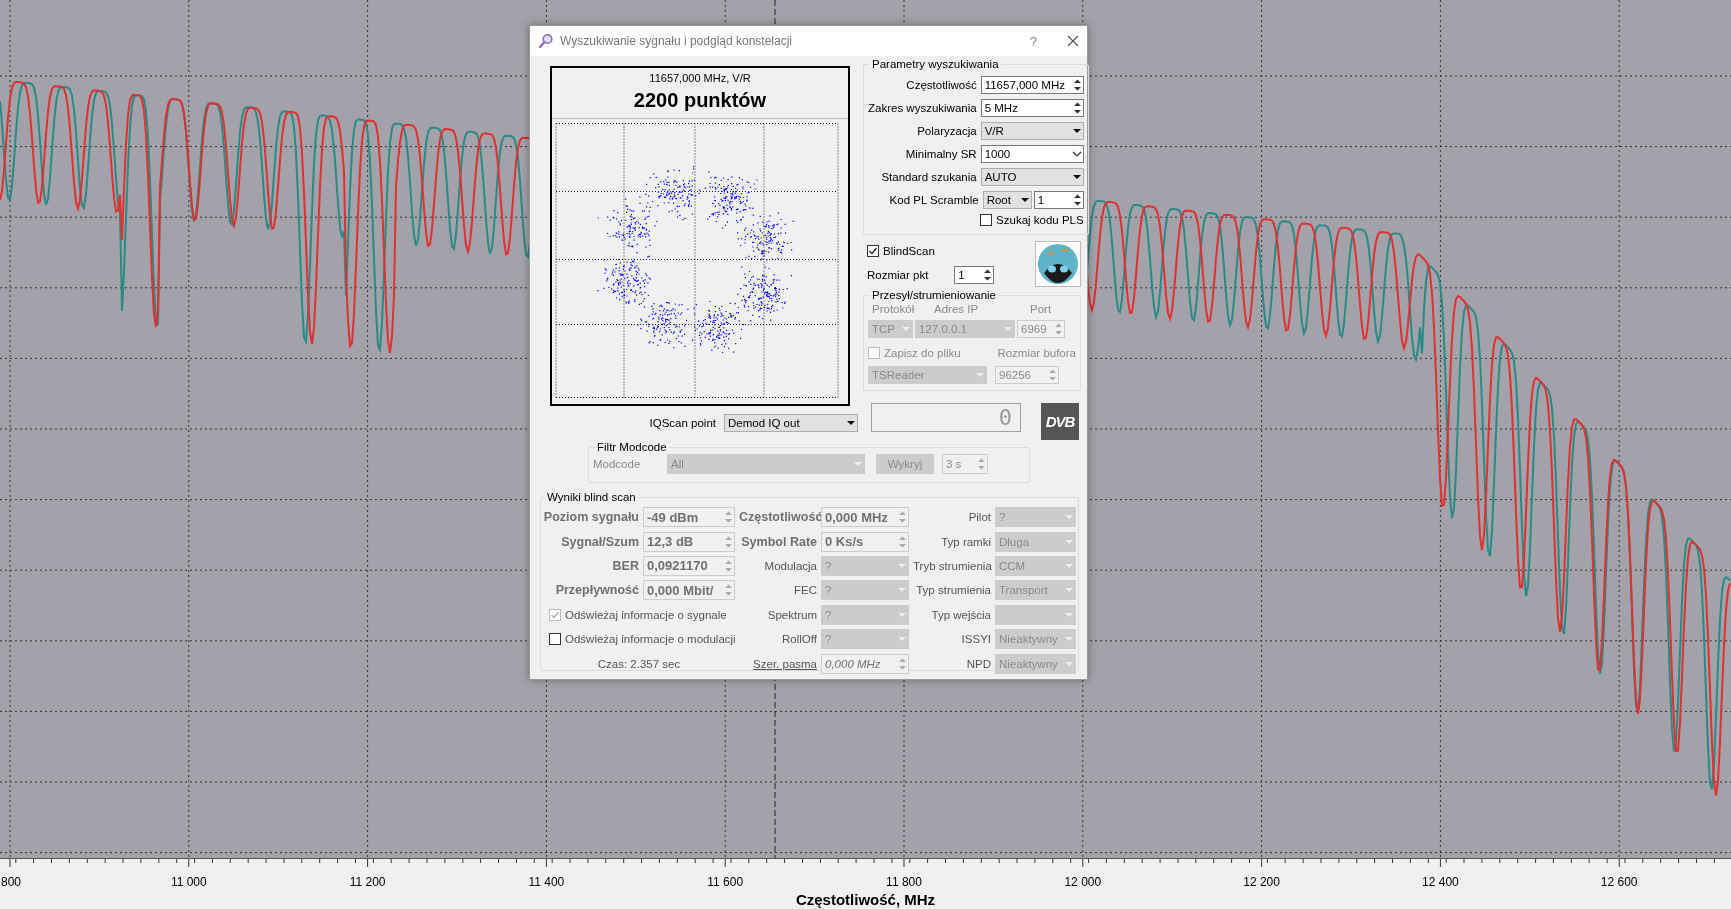 This screenshot has height=909, width=1731. What do you see at coordinates (805, 590) in the screenshot?
I see `field-label: FEC` at bounding box center [805, 590].